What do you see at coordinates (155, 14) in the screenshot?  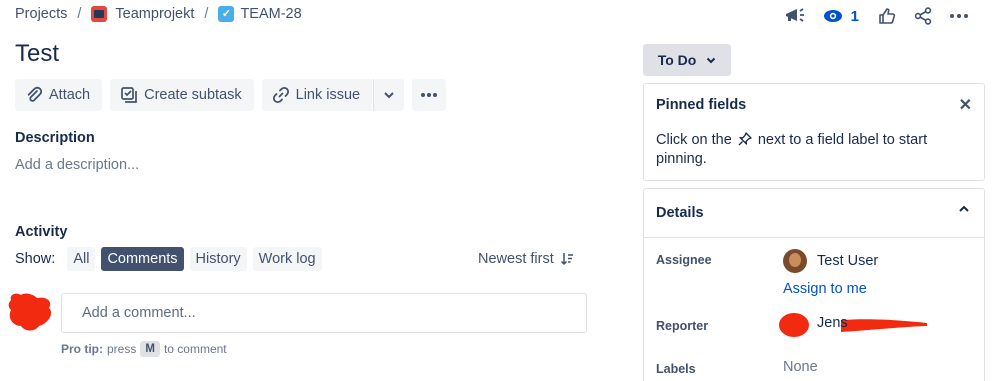 I see `breadcrumb-project-label: Teamprojekt` at bounding box center [155, 14].